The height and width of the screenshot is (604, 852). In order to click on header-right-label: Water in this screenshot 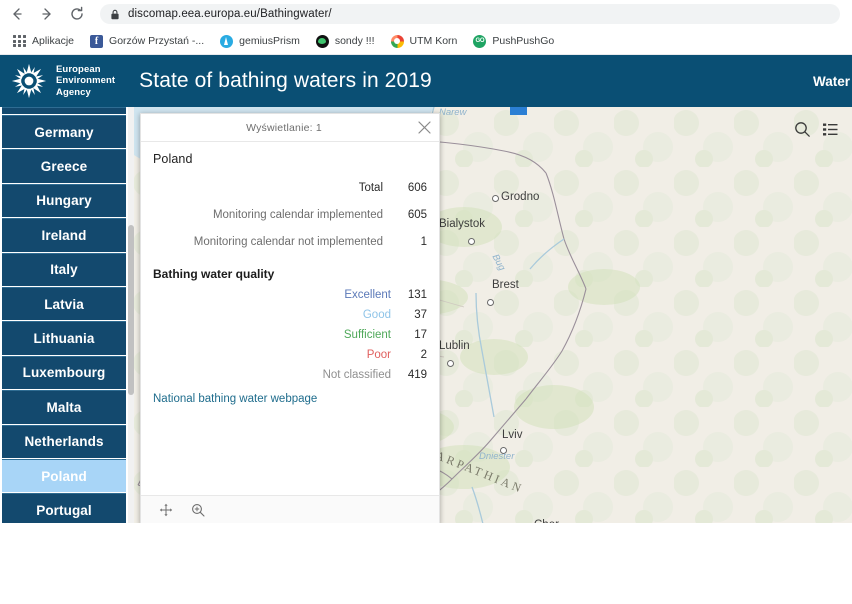, I will do `click(831, 81)`.